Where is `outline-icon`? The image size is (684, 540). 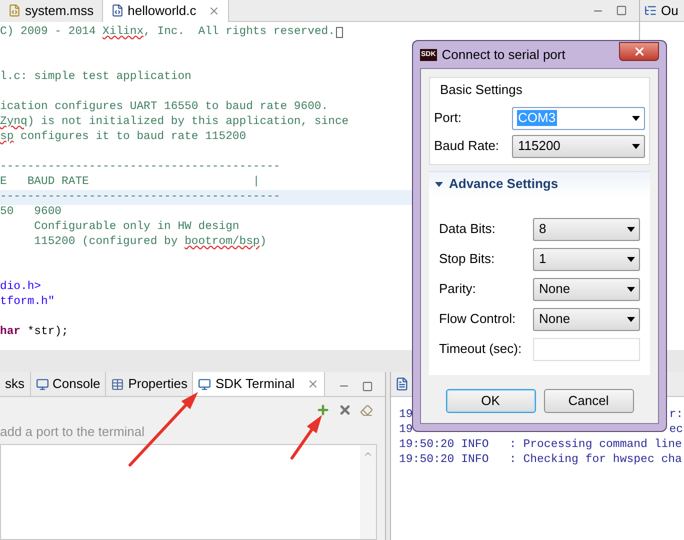 outline-icon is located at coordinates (650, 10).